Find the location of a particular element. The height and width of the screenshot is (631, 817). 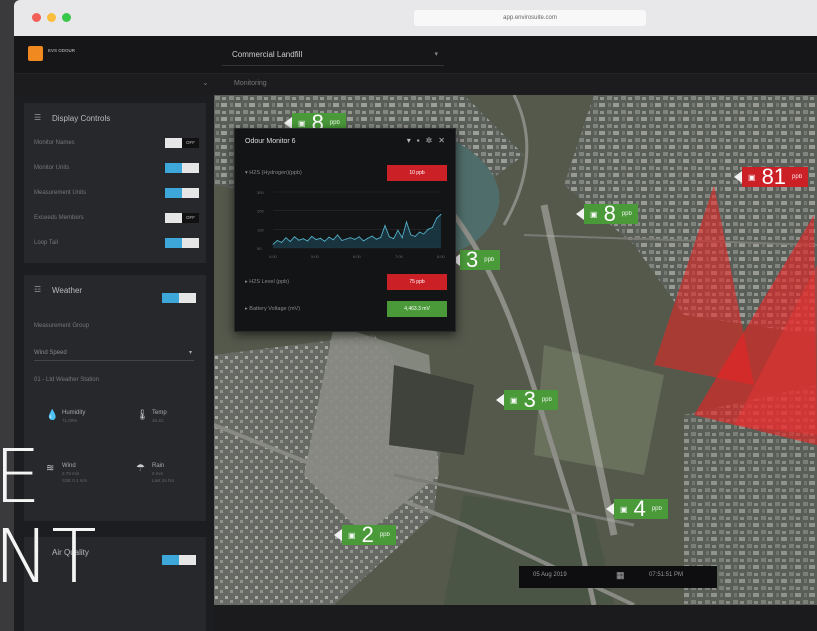

humidity-icon: 💧 is located at coordinates (52, 415).